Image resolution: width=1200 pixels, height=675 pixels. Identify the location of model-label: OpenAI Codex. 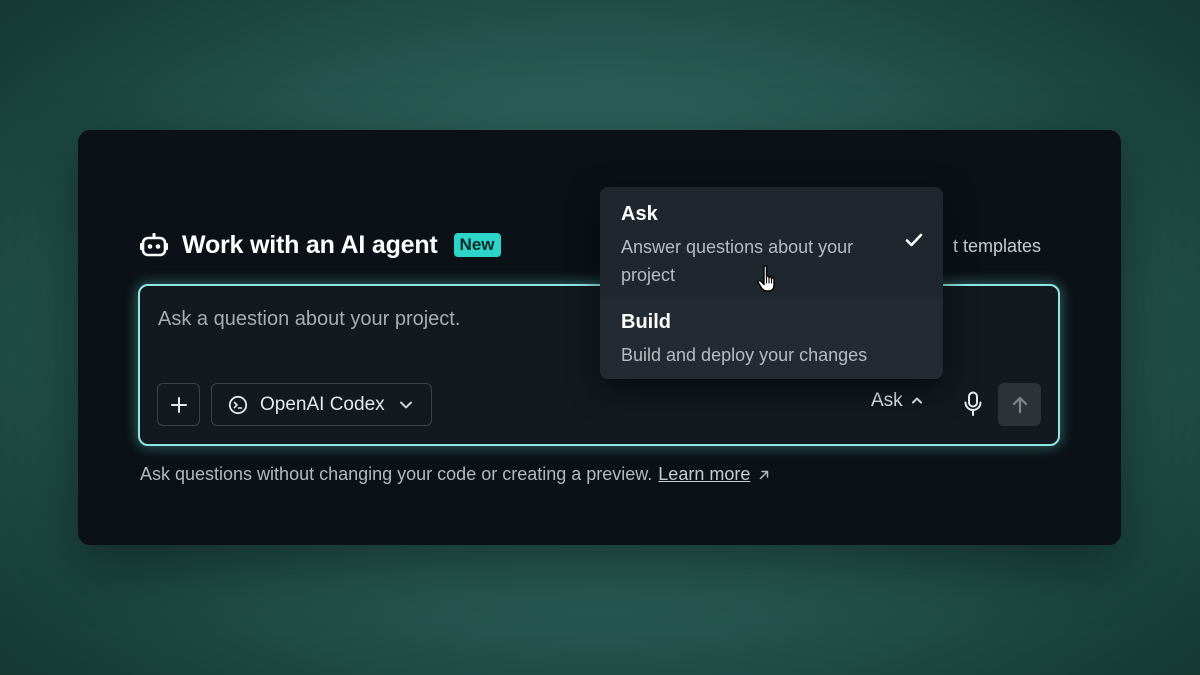
(322, 404).